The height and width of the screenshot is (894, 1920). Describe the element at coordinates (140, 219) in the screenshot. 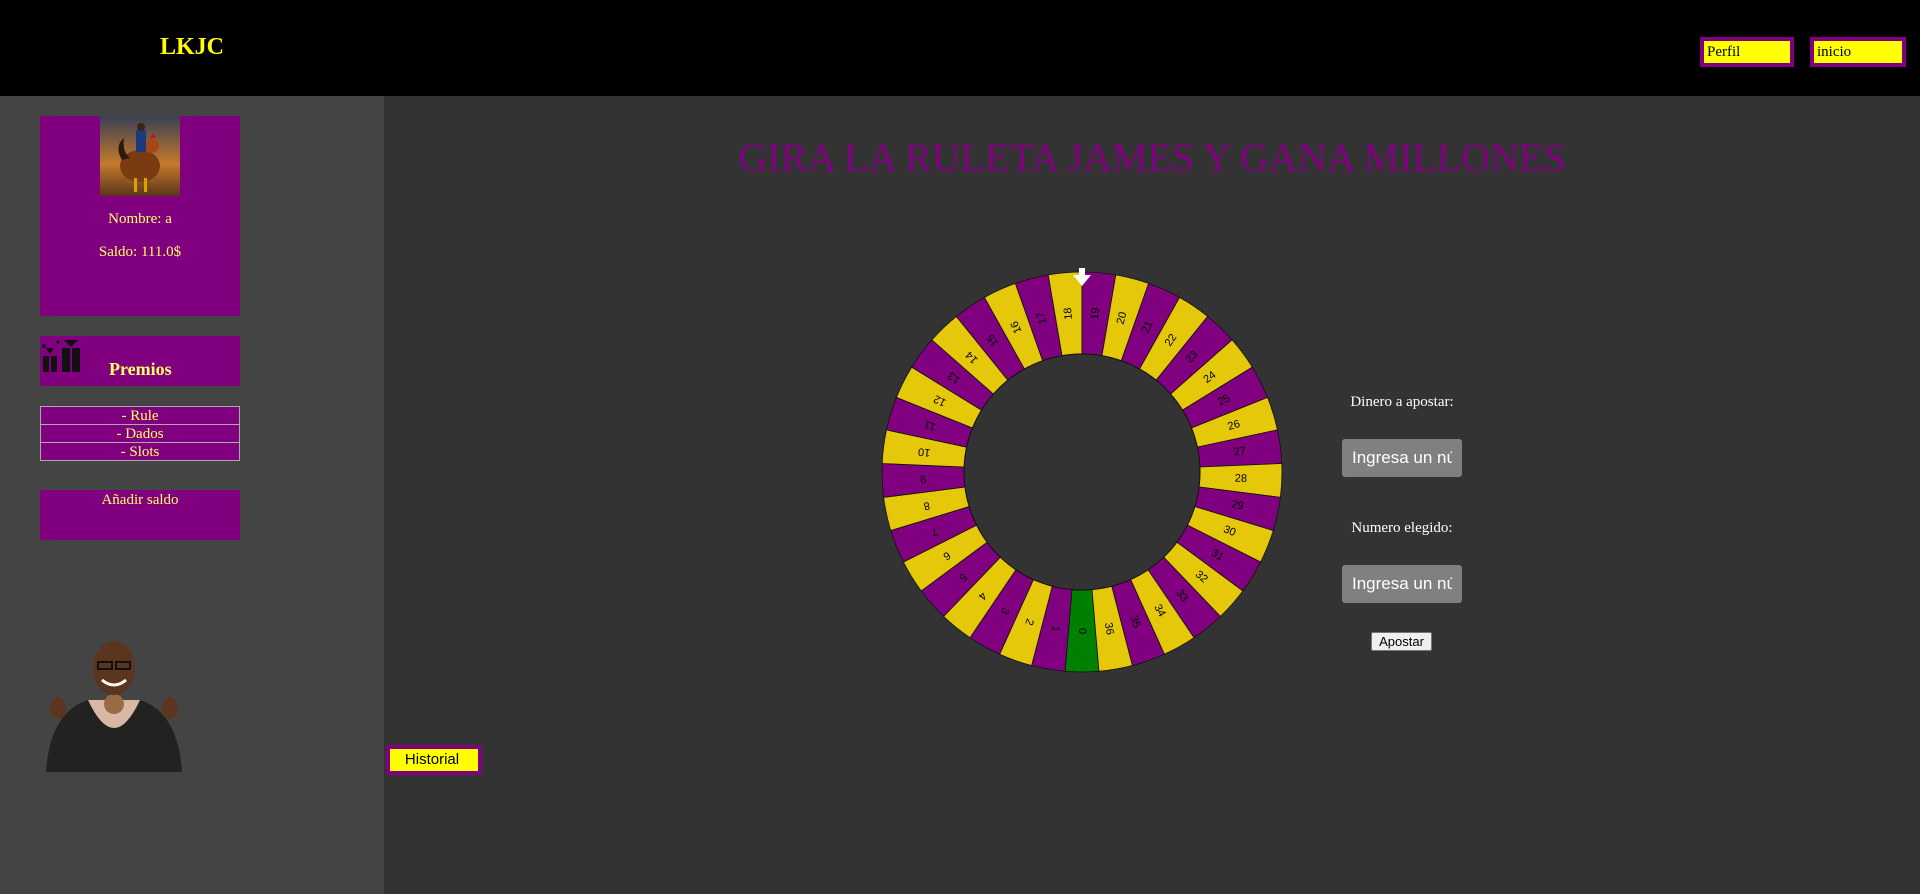

I see `profile-name: Nombre: a` at that location.